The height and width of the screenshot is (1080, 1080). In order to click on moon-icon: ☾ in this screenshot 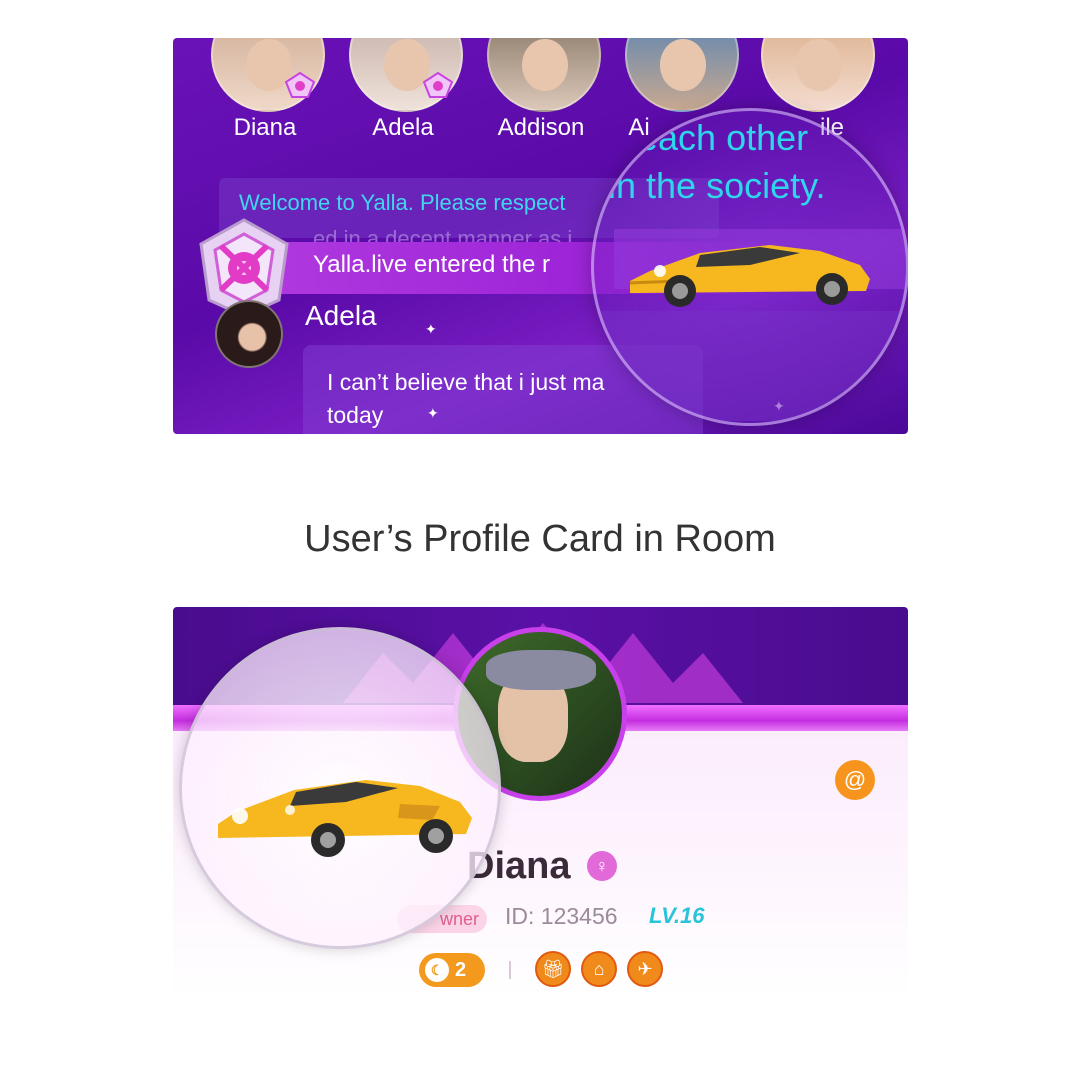, I will do `click(437, 970)`.